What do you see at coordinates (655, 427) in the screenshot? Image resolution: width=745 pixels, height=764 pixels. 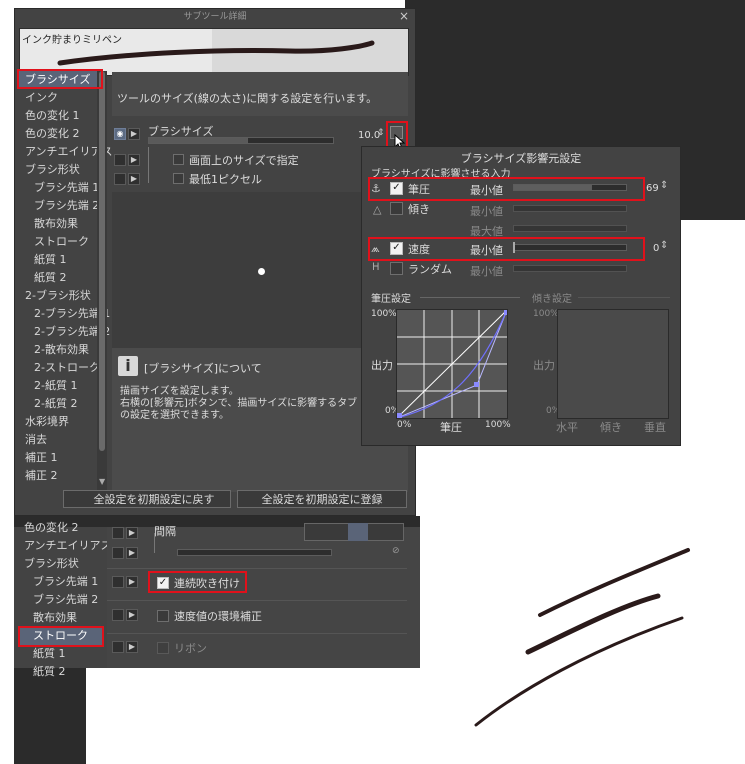 I see `tilt-x-right: 垂直` at bounding box center [655, 427].